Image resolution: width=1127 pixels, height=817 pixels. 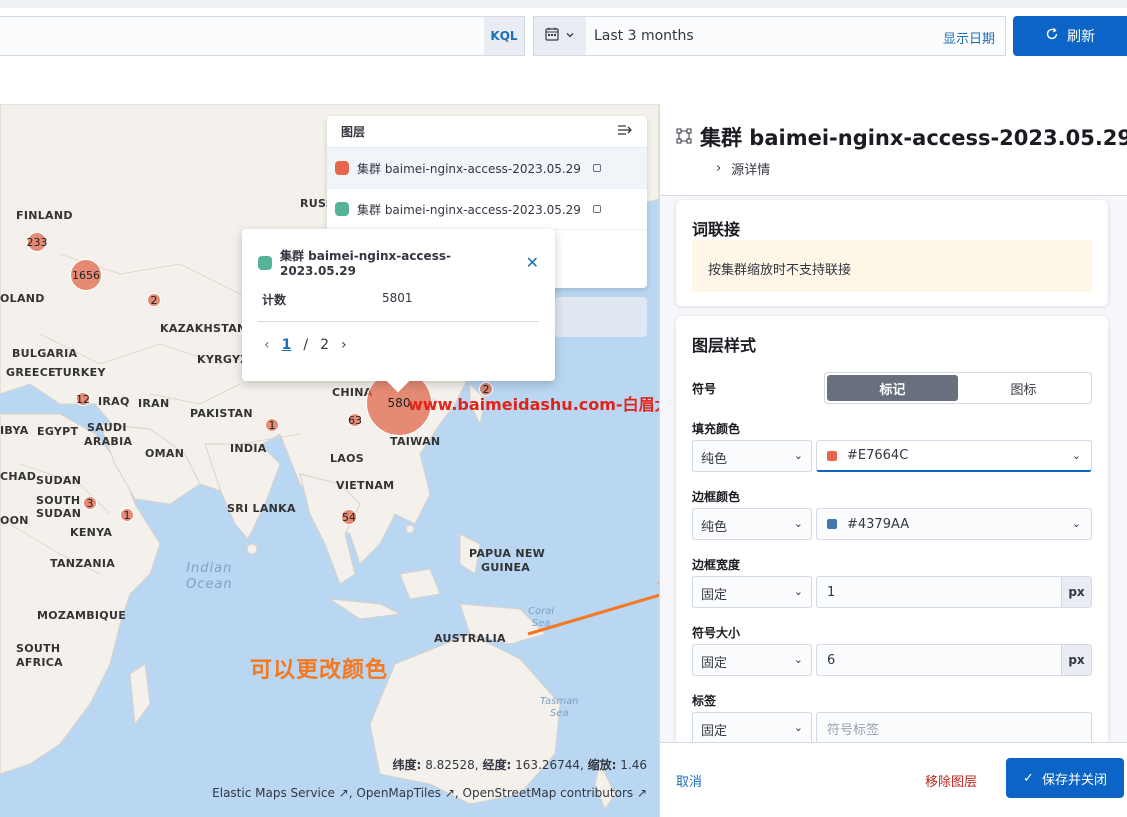 What do you see at coordinates (108, 441) in the screenshot?
I see `map-label: ARABIA` at bounding box center [108, 441].